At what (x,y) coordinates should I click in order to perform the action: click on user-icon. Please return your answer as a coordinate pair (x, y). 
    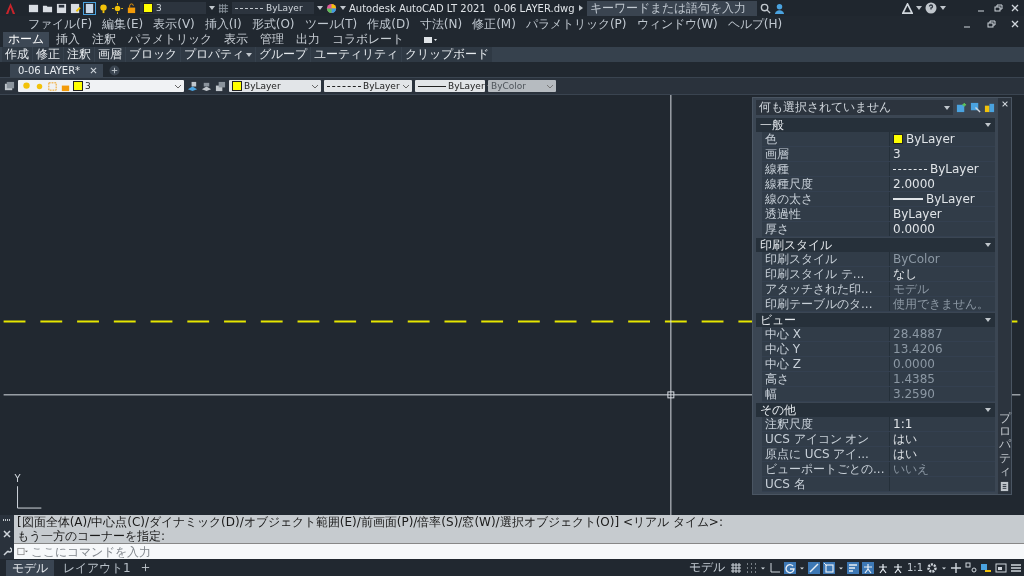
    Looking at the image, I should click on (779, 8).